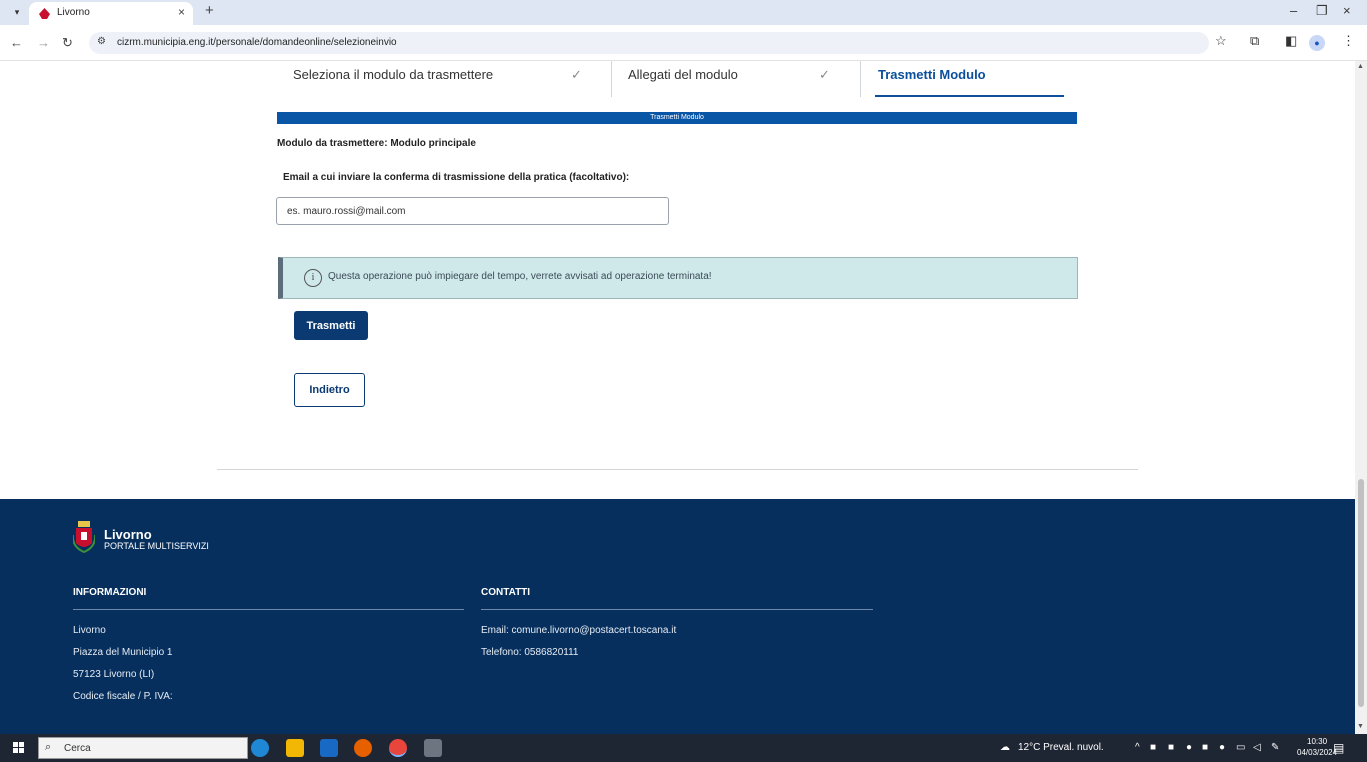  Describe the element at coordinates (506, 592) in the screenshot. I see `contacts-heading: CONTATTI` at that location.